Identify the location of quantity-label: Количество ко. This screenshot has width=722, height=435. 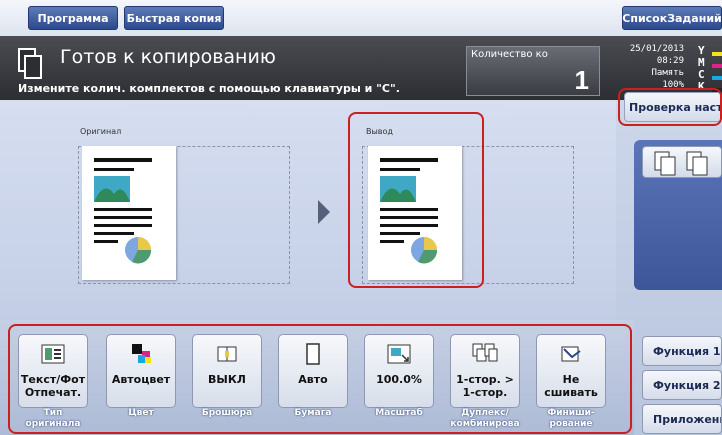
(509, 54).